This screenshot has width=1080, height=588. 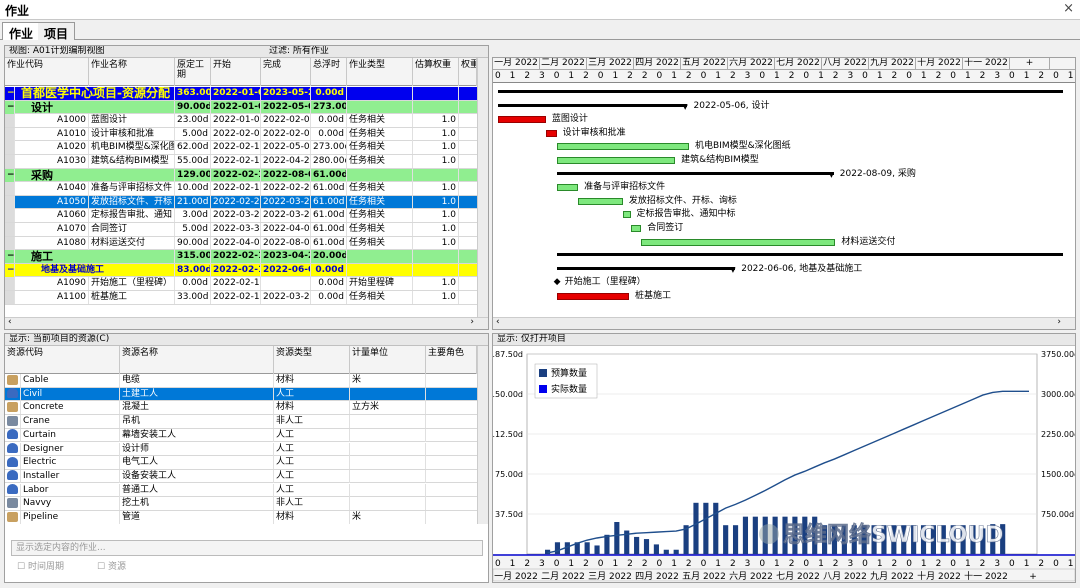 What do you see at coordinates (482, 435) in the screenshot?
I see `resource-vscrollbar` at bounding box center [482, 435].